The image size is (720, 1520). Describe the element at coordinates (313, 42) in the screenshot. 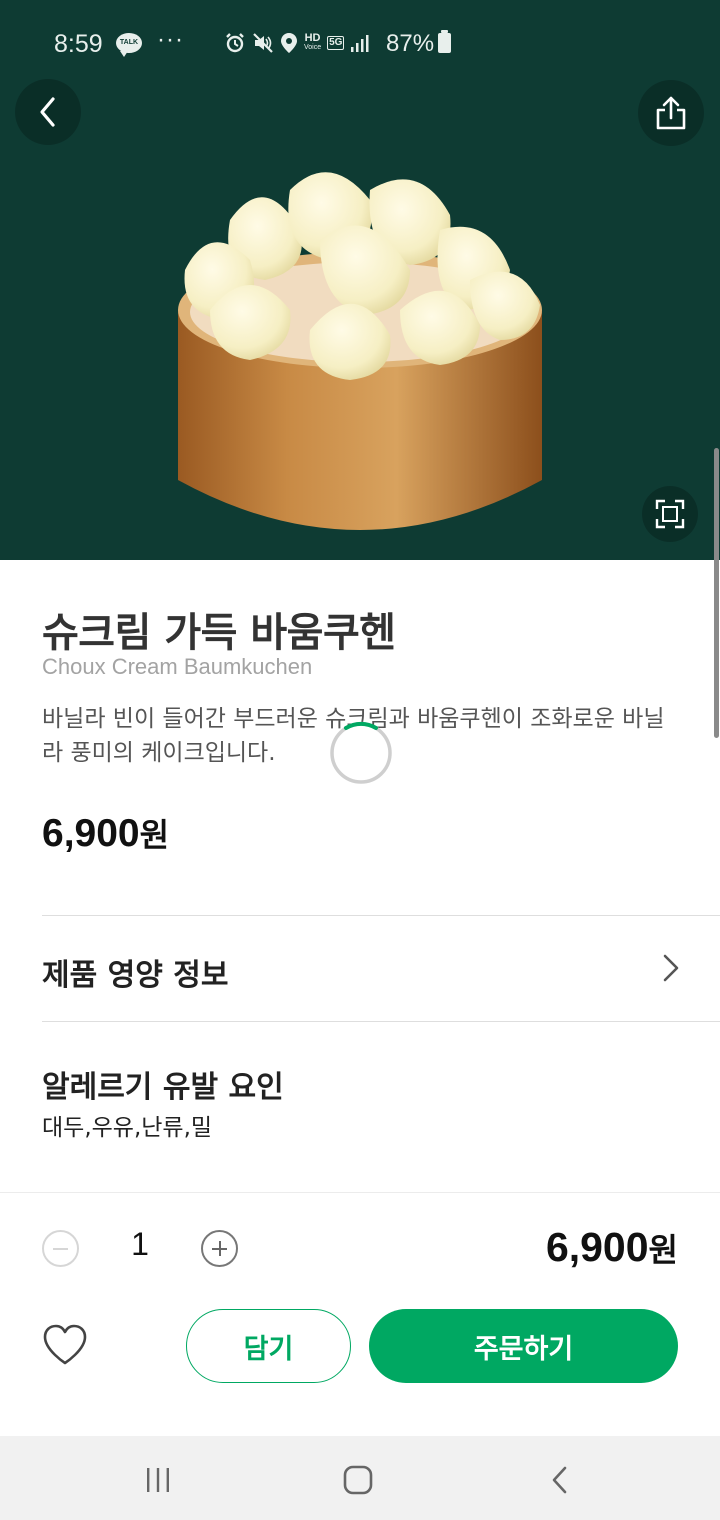

I see `hd-voice-icon: HD Voice` at that location.